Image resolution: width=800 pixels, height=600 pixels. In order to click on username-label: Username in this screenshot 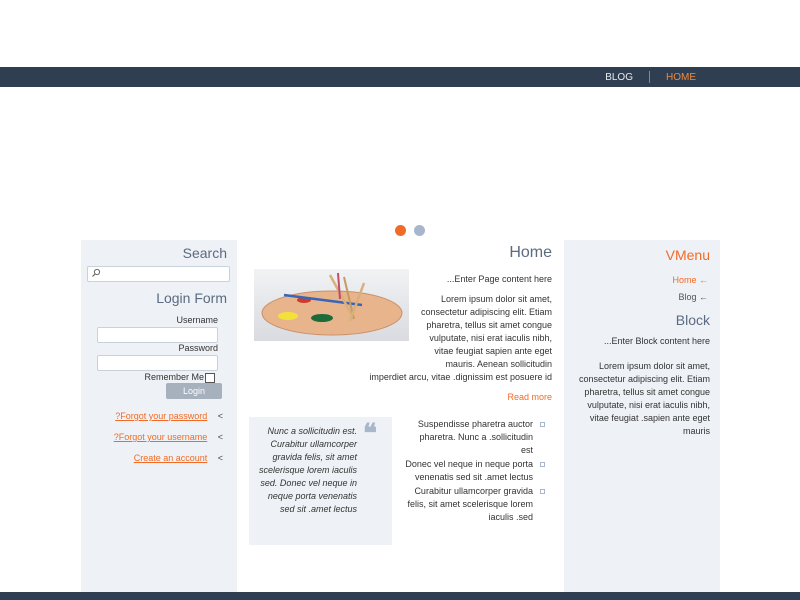, I will do `click(197, 320)`.